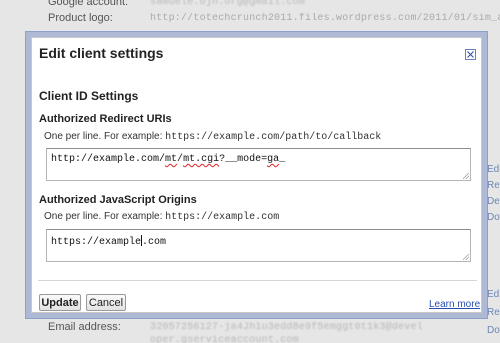 This screenshot has height=343, width=500. Describe the element at coordinates (493, 169) in the screenshot. I see `bg-link-edit: Edi` at that location.